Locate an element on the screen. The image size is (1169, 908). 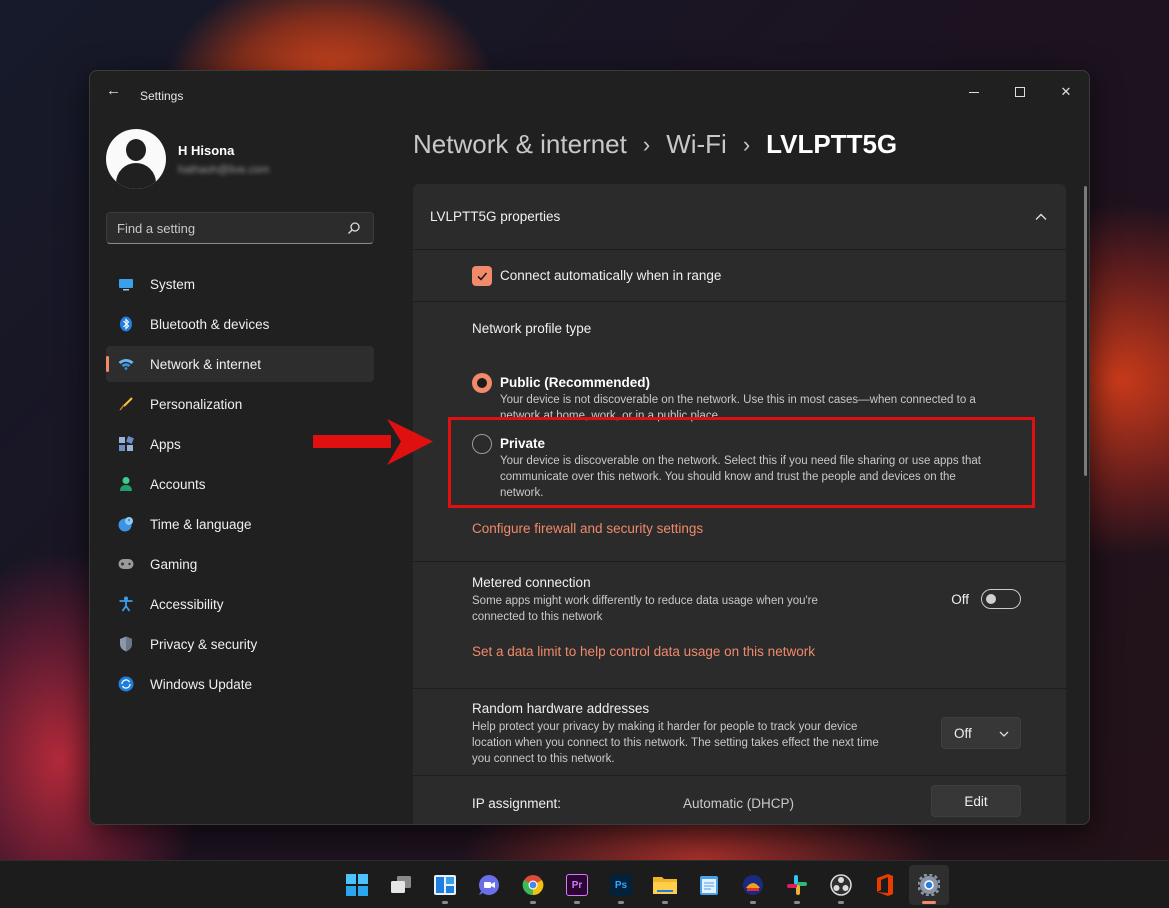
app-button is located at coordinates (753, 885).